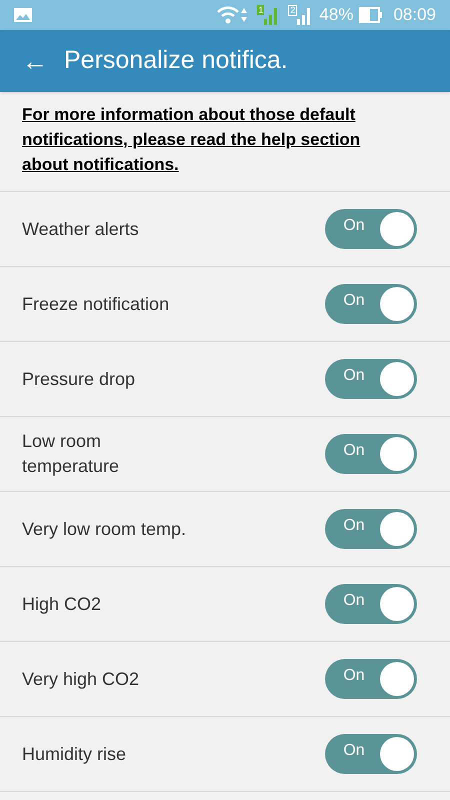 The width and height of the screenshot is (450, 800). Describe the element at coordinates (71, 454) in the screenshot. I see `setting-label: Low room temperature` at that location.